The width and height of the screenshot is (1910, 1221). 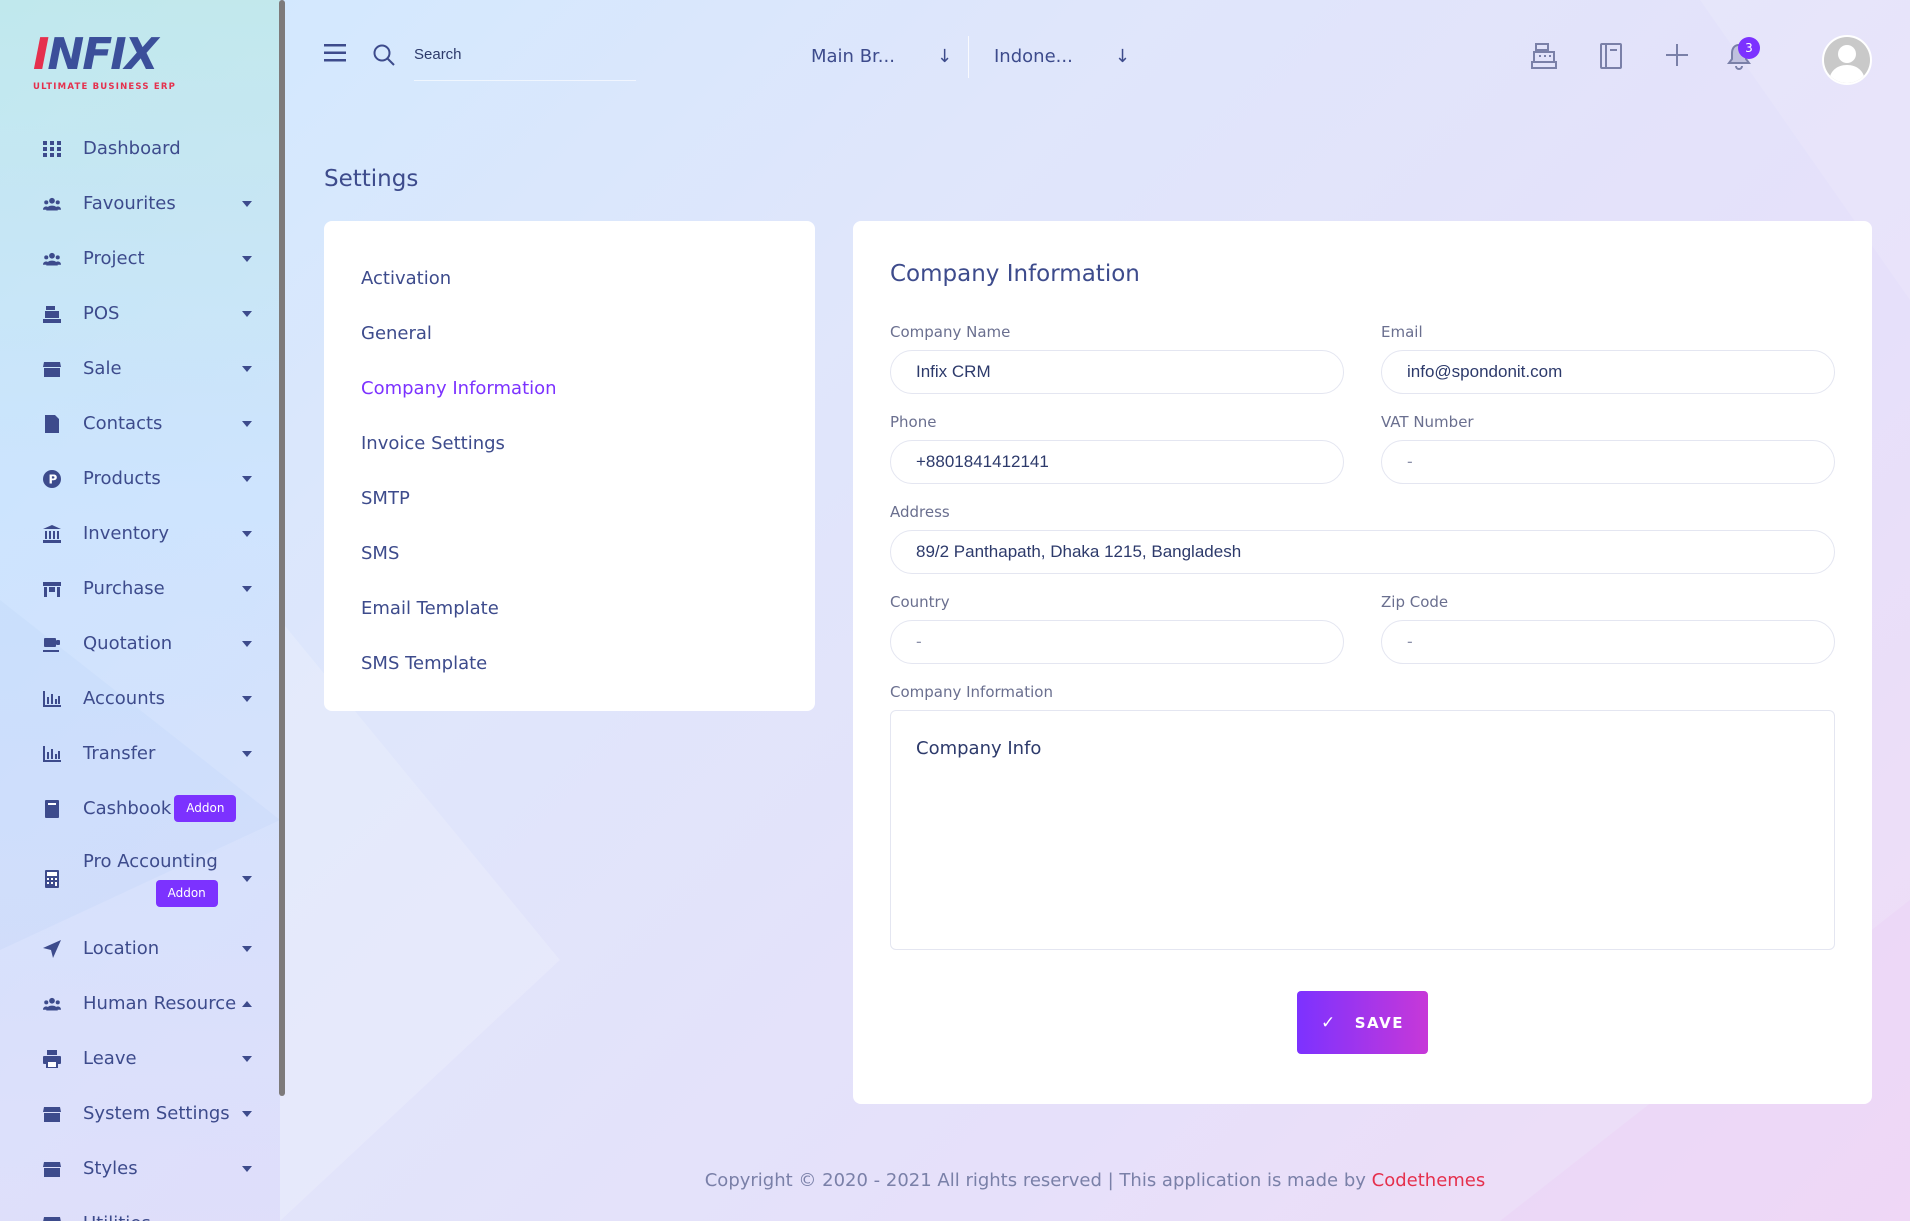 I want to click on save-button: ✓ SAVE, so click(x=1362, y=1022).